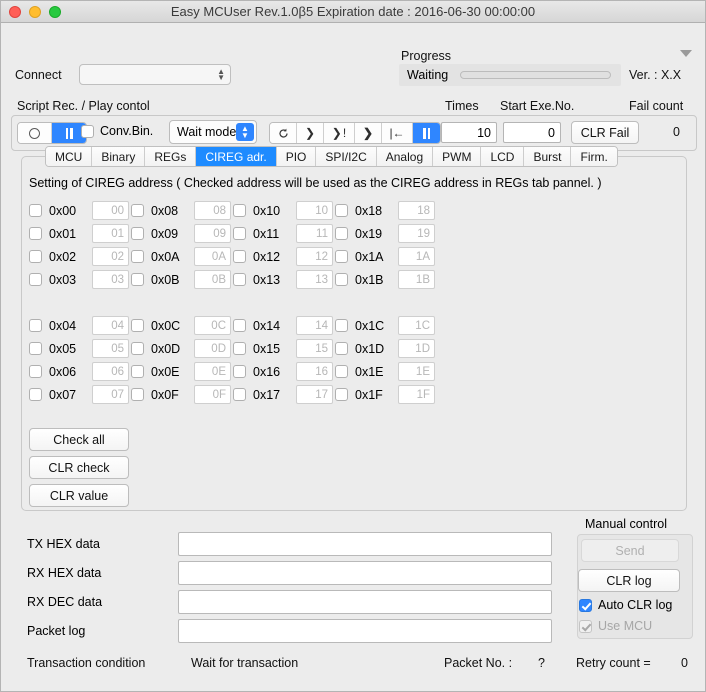 Image resolution: width=706 pixels, height=692 pixels. Describe the element at coordinates (314, 233) in the screenshot. I see `address-value-input: 11` at that location.